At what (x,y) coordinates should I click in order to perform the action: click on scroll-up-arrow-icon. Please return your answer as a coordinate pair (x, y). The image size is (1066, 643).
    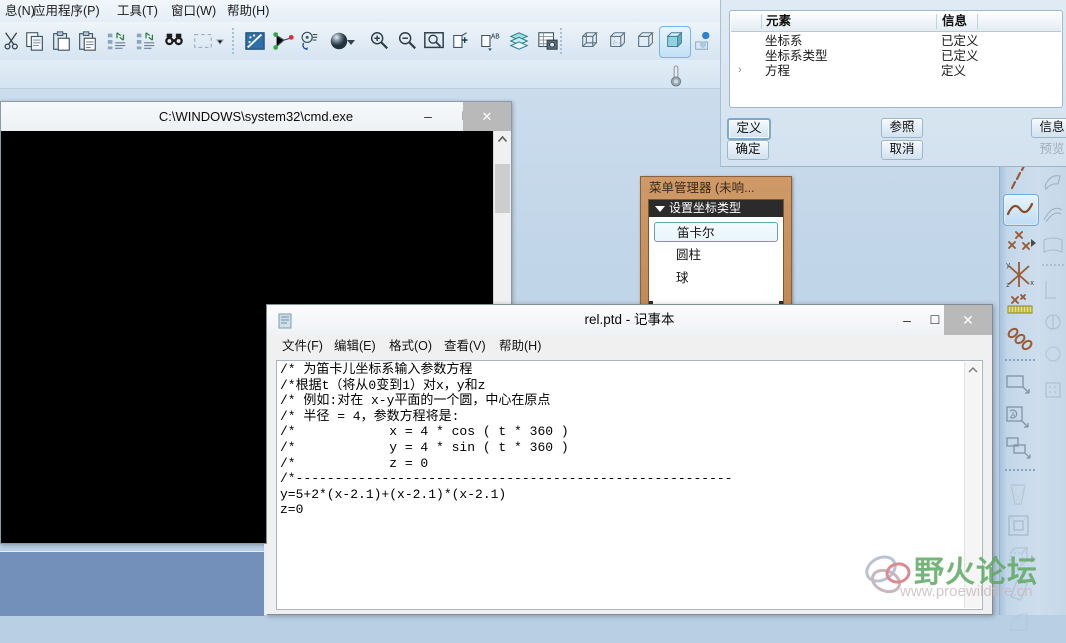
    Looking at the image, I should click on (502, 139).